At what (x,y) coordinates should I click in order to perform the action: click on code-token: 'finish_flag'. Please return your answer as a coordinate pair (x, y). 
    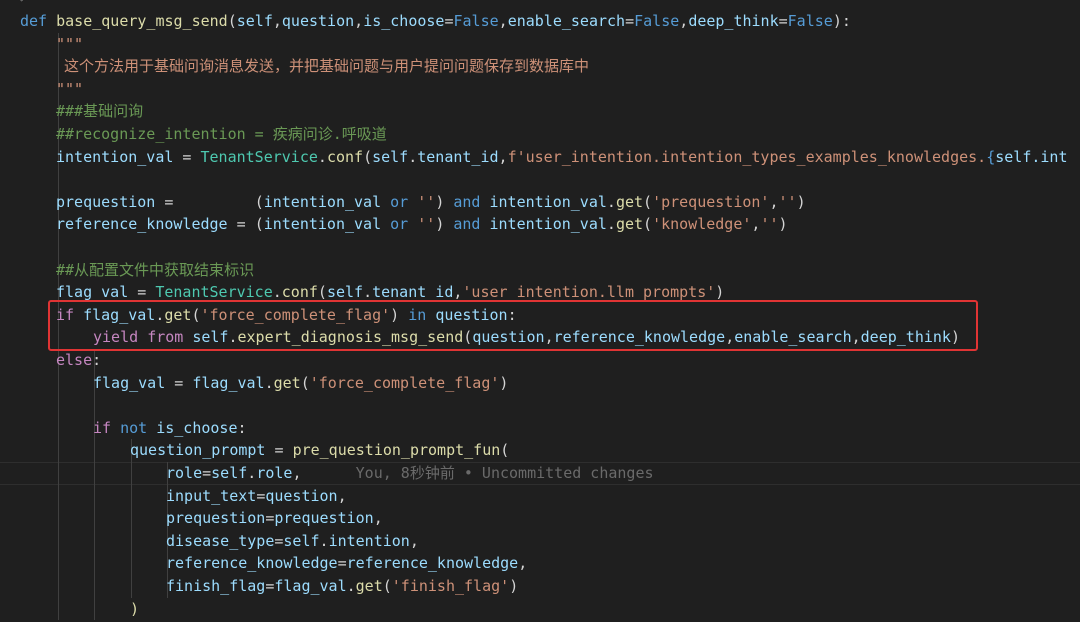
    Looking at the image, I should click on (450, 586).